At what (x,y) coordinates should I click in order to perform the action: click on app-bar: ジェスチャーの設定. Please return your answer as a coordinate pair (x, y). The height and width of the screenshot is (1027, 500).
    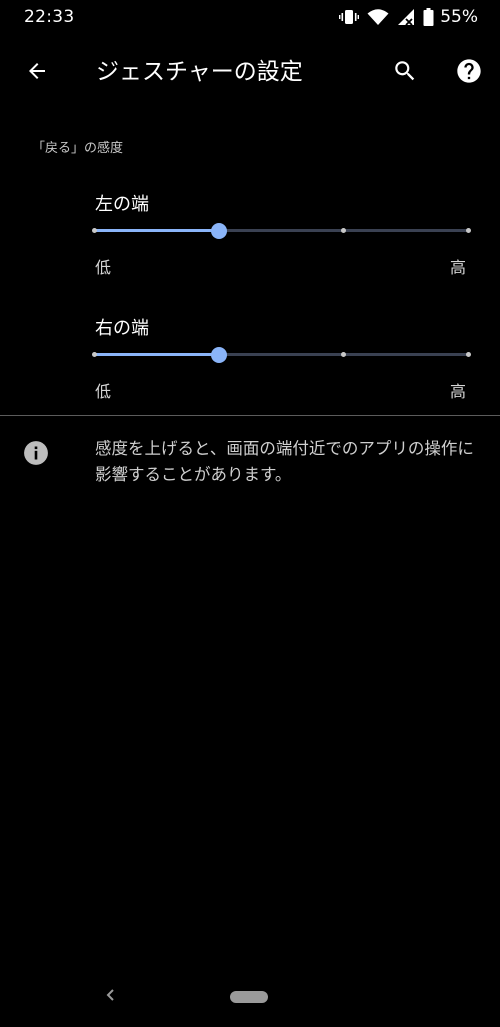
    Looking at the image, I should click on (250, 70).